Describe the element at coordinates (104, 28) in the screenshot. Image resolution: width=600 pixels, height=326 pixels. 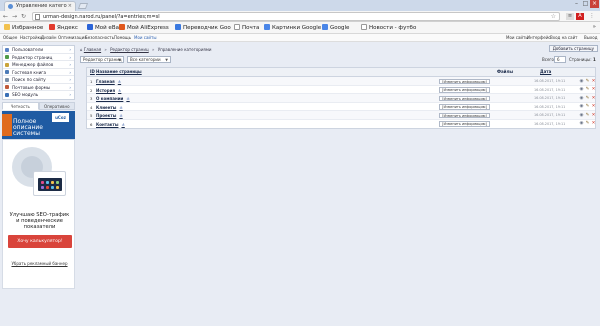
I see `bookmark-item: Мой eBay` at that location.